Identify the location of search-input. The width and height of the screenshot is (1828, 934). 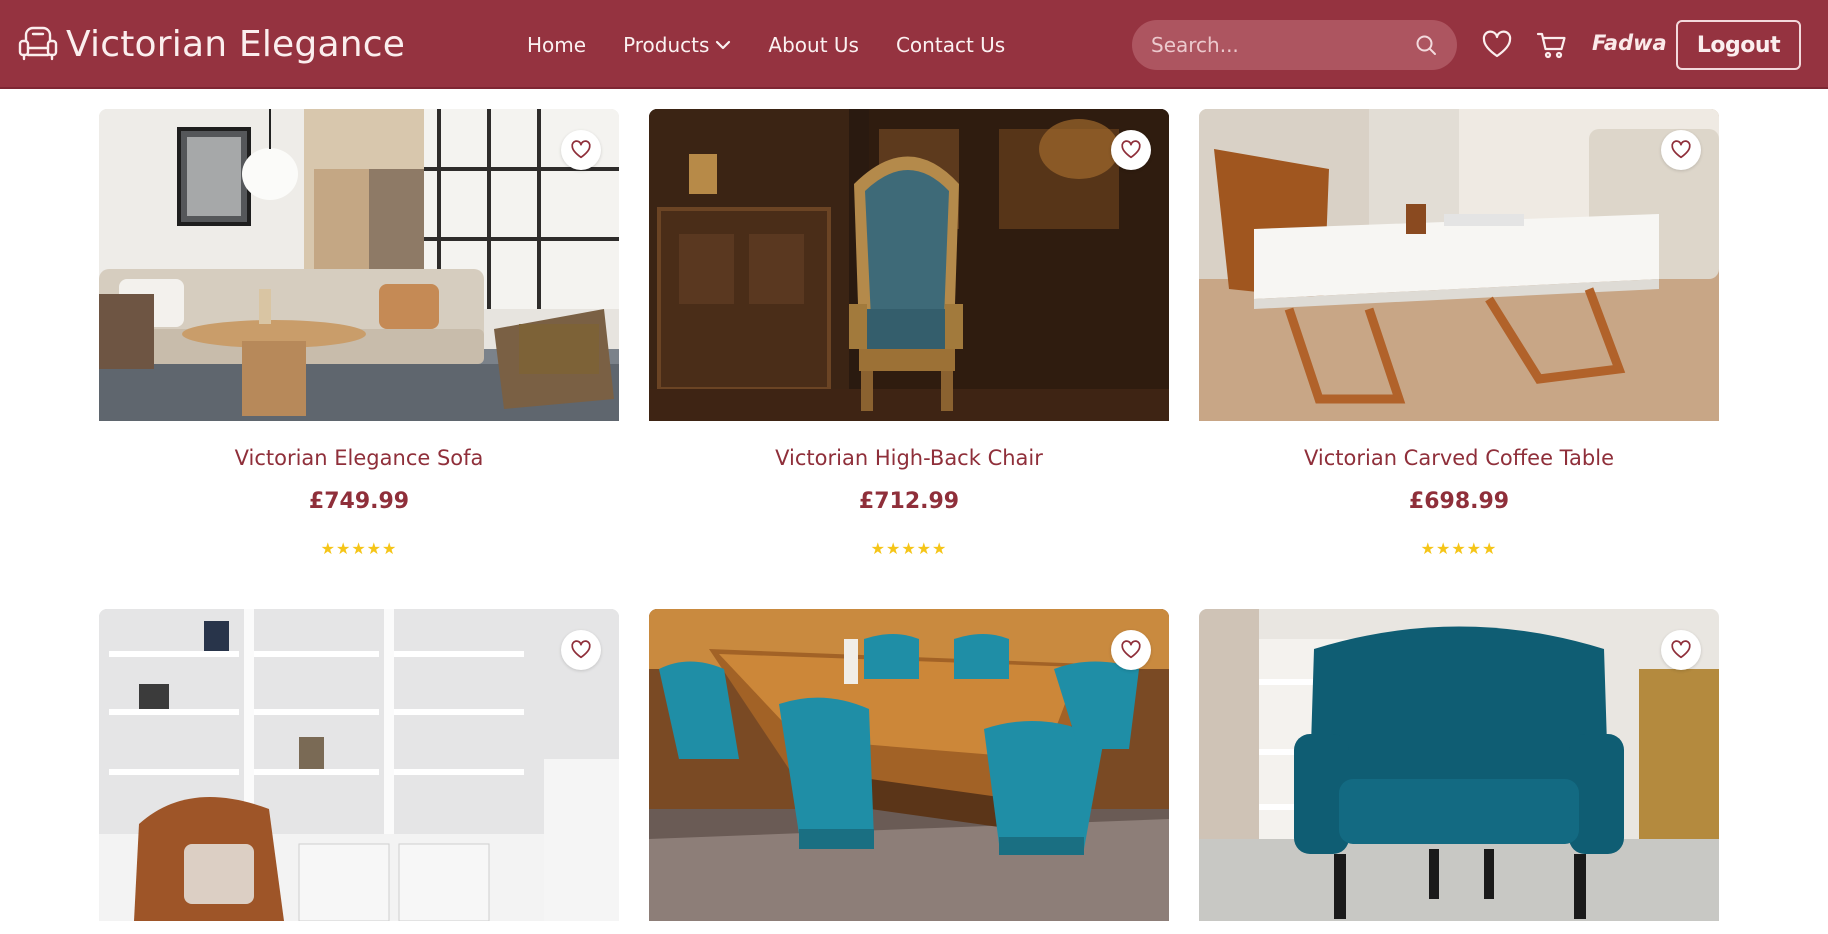
(1273, 45).